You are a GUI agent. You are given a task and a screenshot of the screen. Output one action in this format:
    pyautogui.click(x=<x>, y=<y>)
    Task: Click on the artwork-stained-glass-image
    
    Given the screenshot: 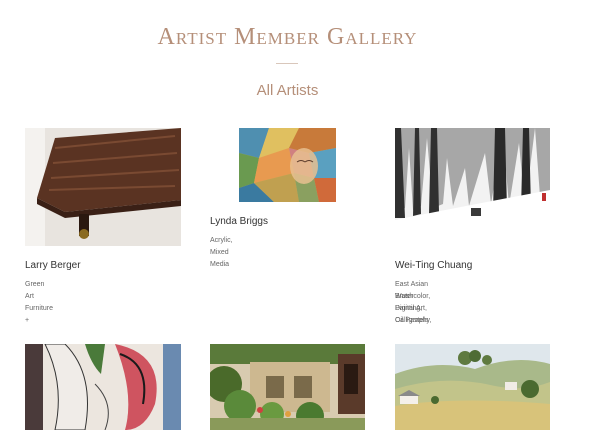 What is the action you would take?
    pyautogui.click(x=287, y=165)
    